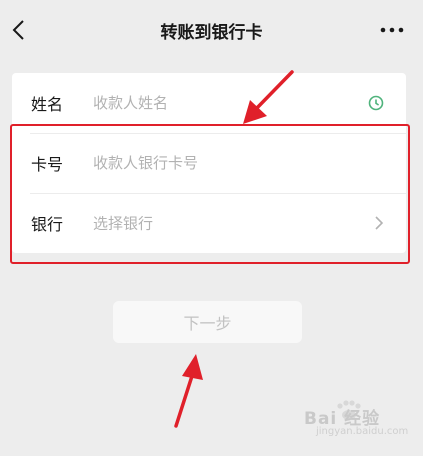 This screenshot has height=456, width=423. Describe the element at coordinates (362, 431) in the screenshot. I see `watermark-subtext: jingyan.baidu.com` at that location.